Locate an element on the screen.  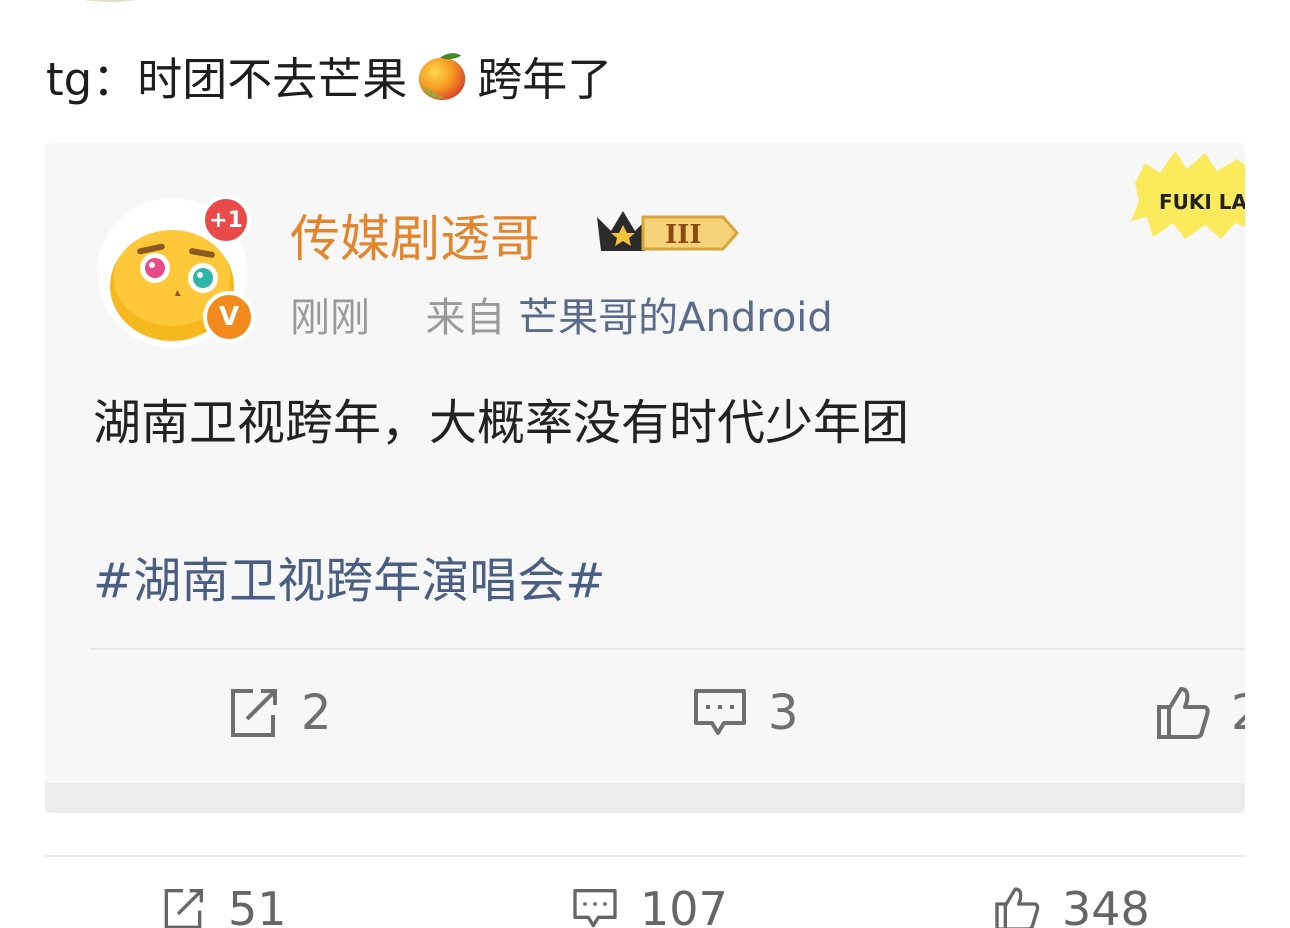
verified-badge: V is located at coordinates (229, 317).